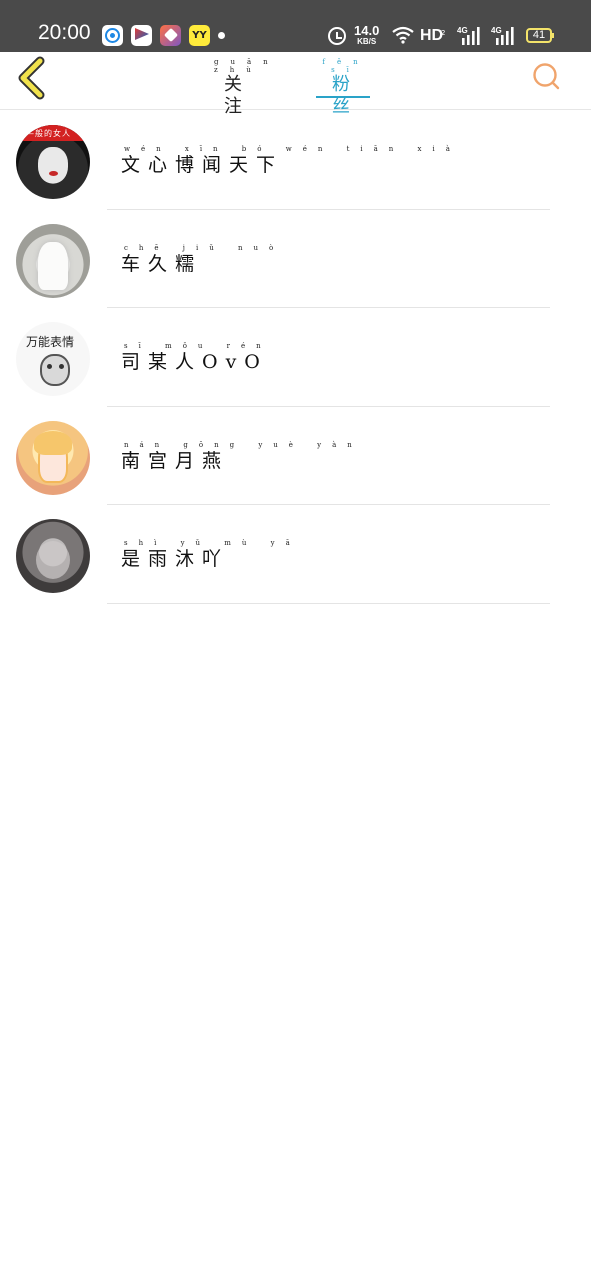 This screenshot has height=1280, width=591. Describe the element at coordinates (221, 35) in the screenshot. I see `notification-dot-icon` at that location.